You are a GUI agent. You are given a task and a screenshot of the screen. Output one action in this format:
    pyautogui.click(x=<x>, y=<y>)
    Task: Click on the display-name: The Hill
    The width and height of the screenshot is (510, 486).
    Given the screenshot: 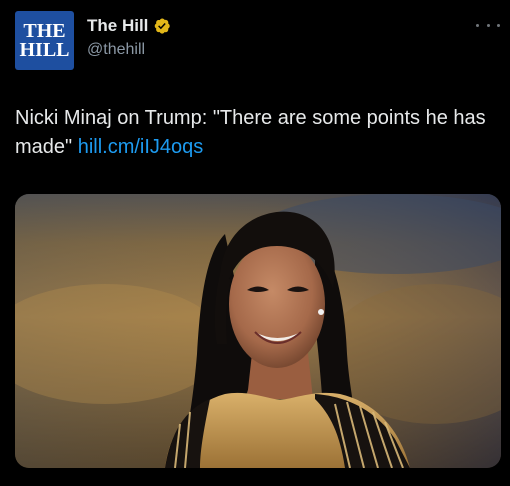 What is the action you would take?
    pyautogui.click(x=117, y=26)
    